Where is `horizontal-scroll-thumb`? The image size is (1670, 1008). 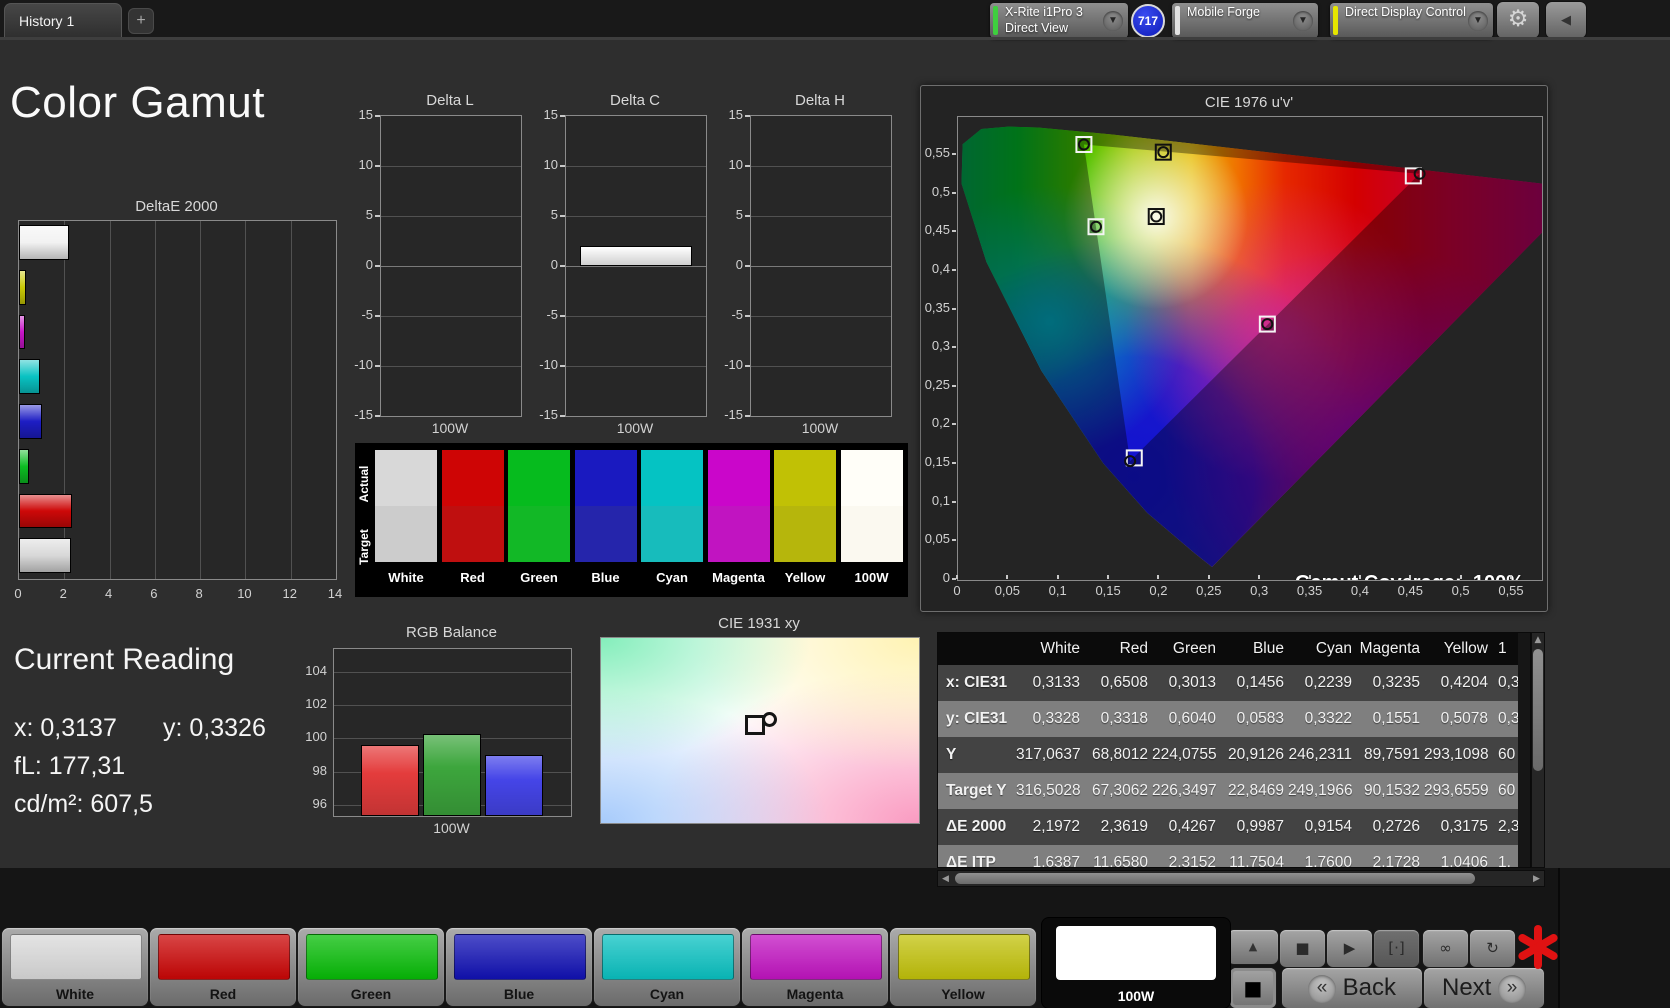 horizontal-scroll-thumb is located at coordinates (1215, 878).